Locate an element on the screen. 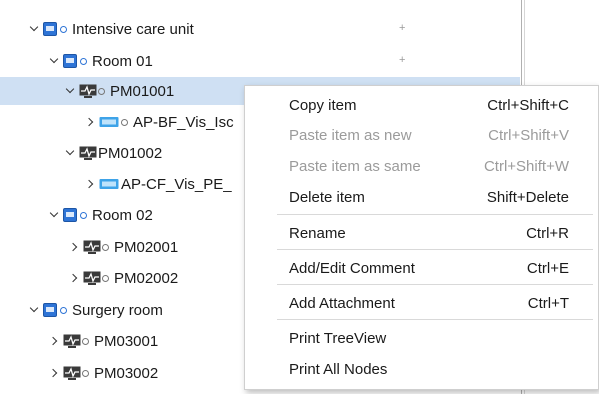  tree-node-label: PM01002 is located at coordinates (130, 153).